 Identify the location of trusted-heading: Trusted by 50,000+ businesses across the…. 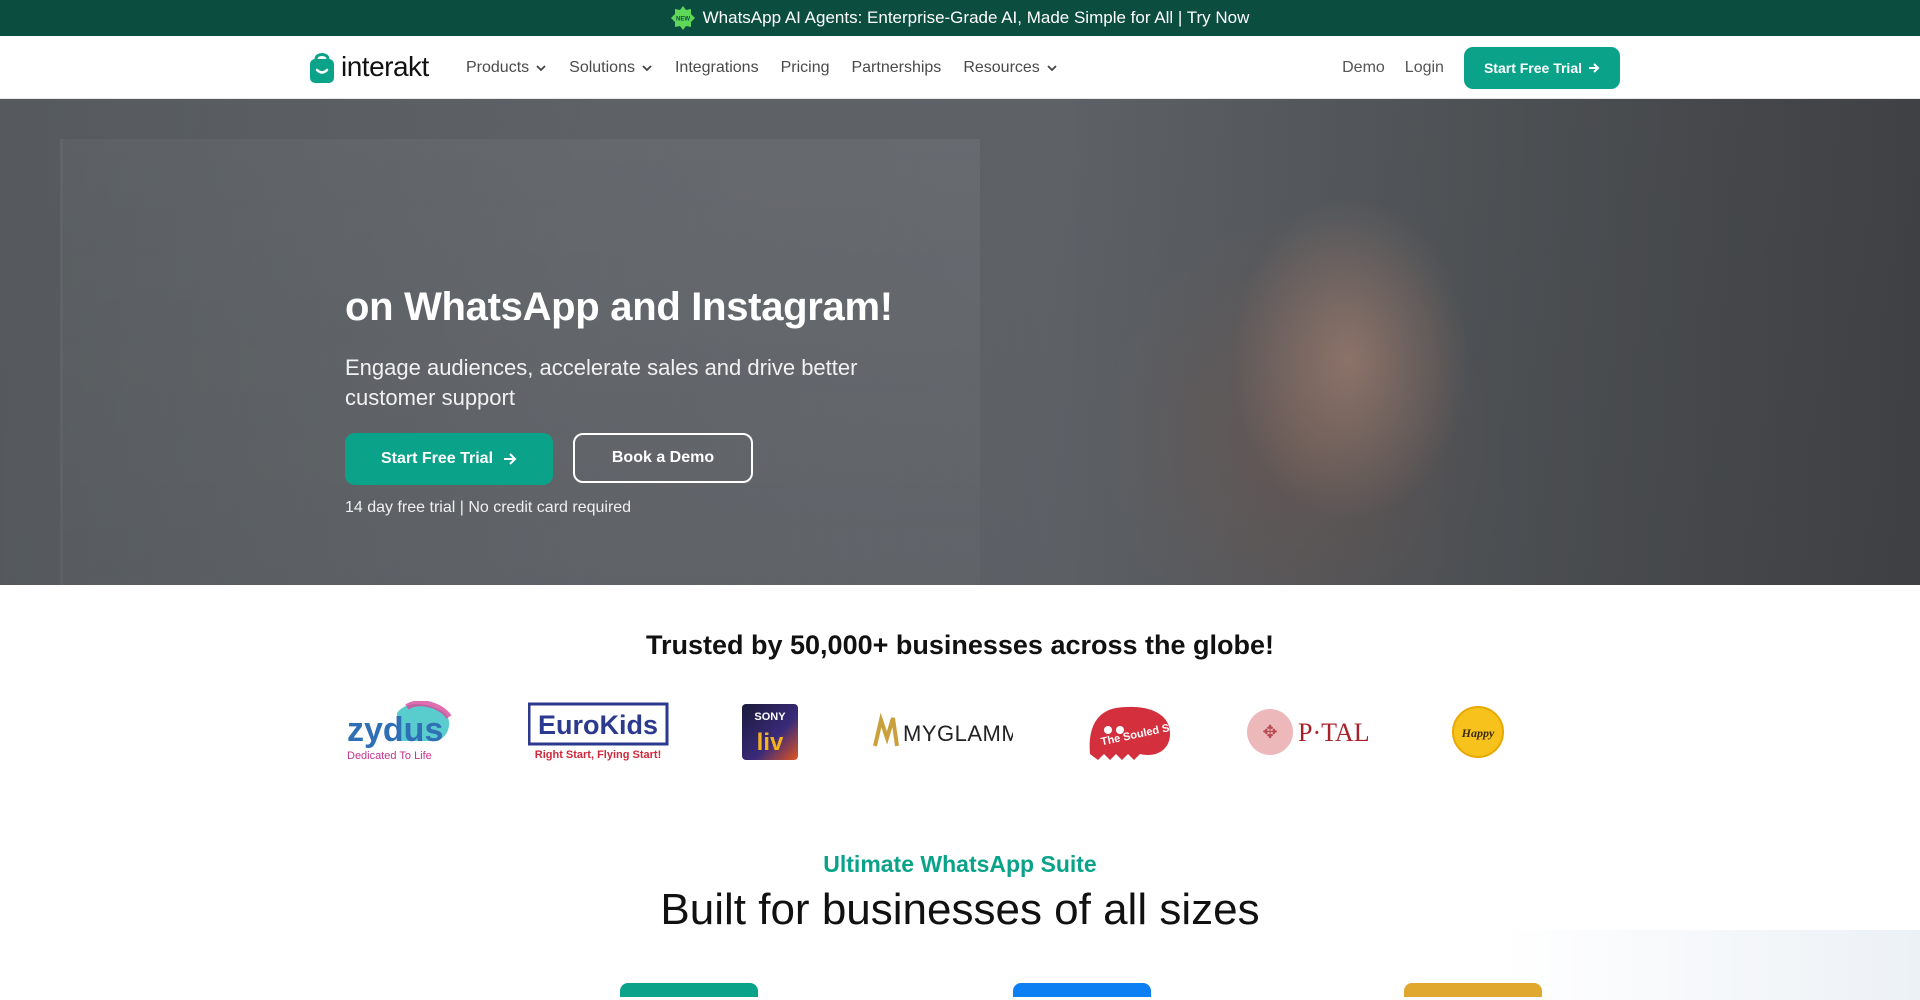
(959, 645).